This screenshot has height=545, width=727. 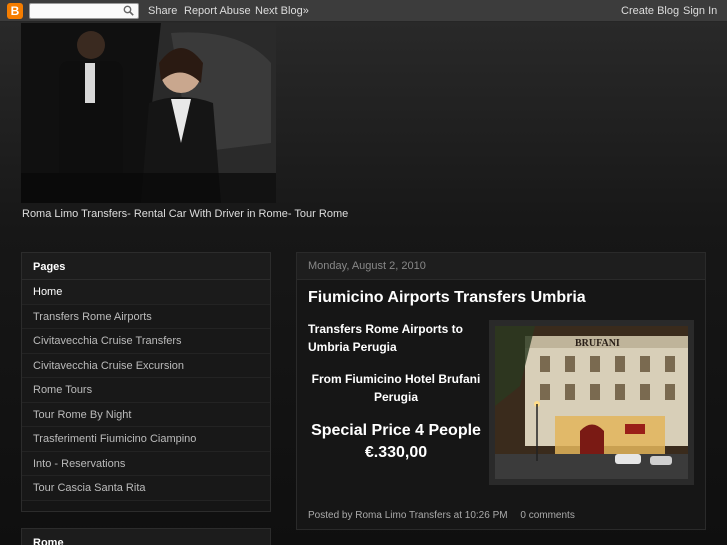 What do you see at coordinates (128, 10) in the screenshot?
I see `search-icon` at bounding box center [128, 10].